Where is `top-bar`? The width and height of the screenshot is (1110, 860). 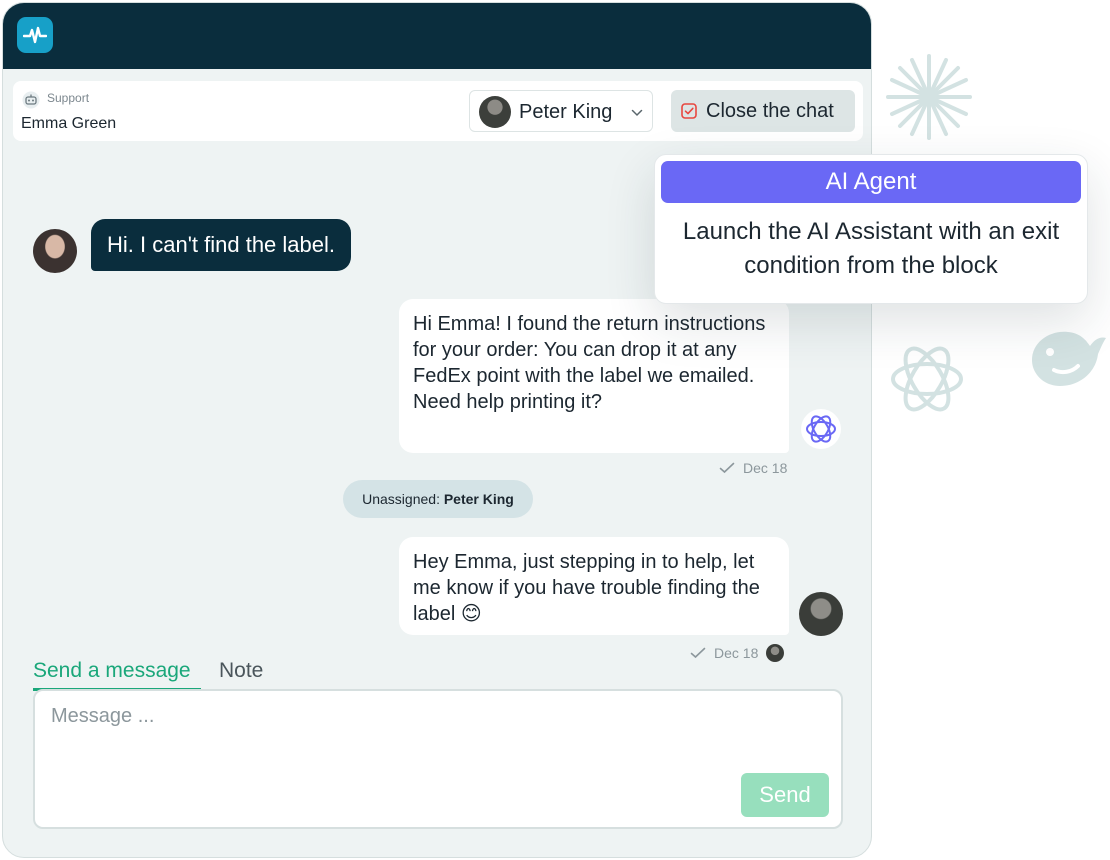 top-bar is located at coordinates (437, 36).